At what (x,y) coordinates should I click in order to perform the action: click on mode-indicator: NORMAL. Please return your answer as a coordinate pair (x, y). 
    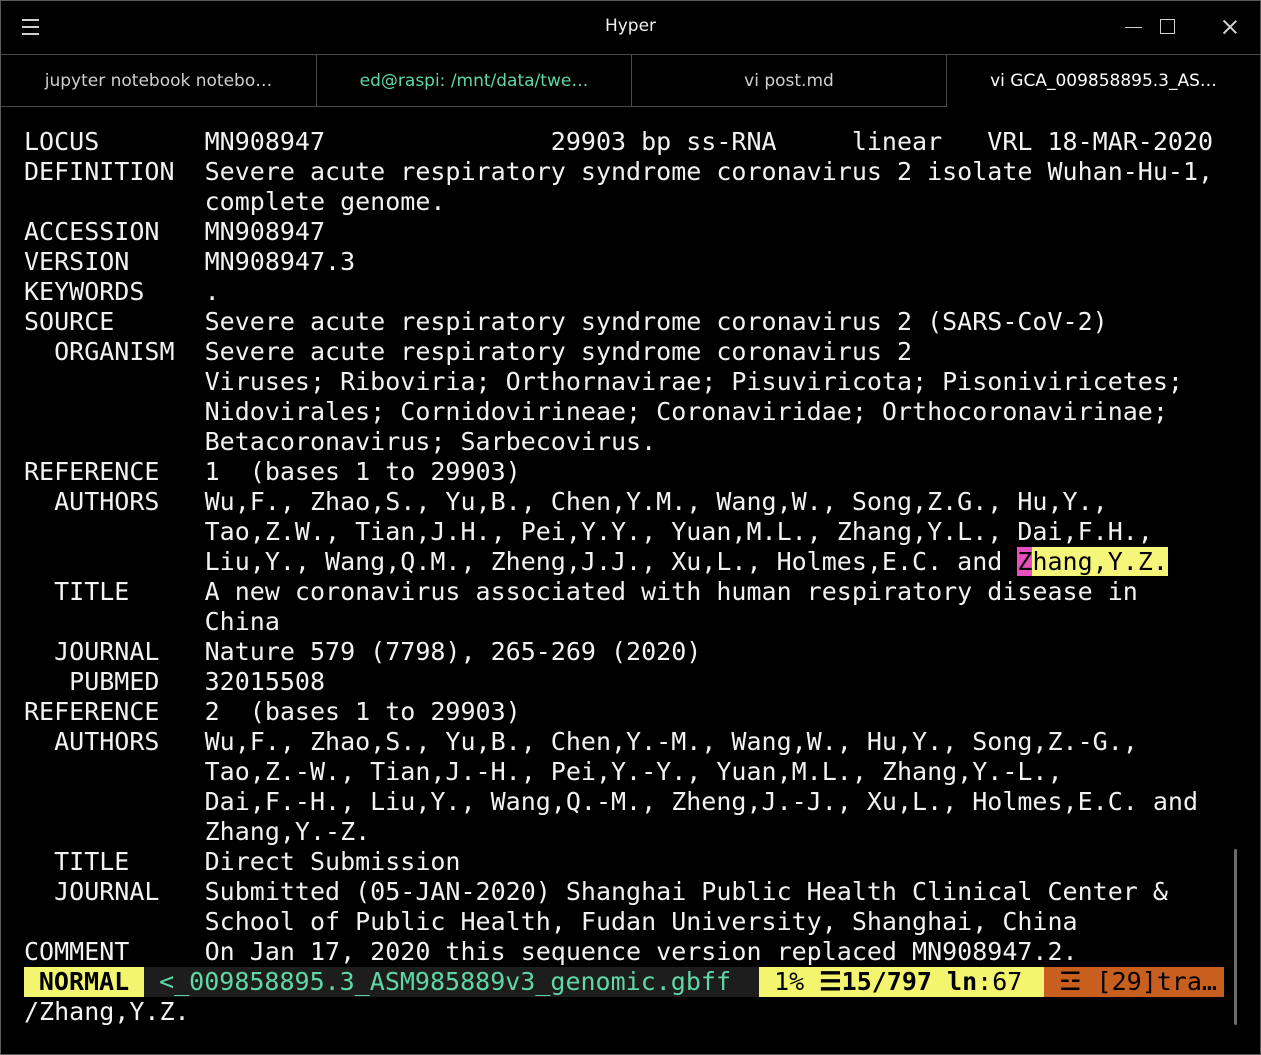
    Looking at the image, I should click on (84, 982).